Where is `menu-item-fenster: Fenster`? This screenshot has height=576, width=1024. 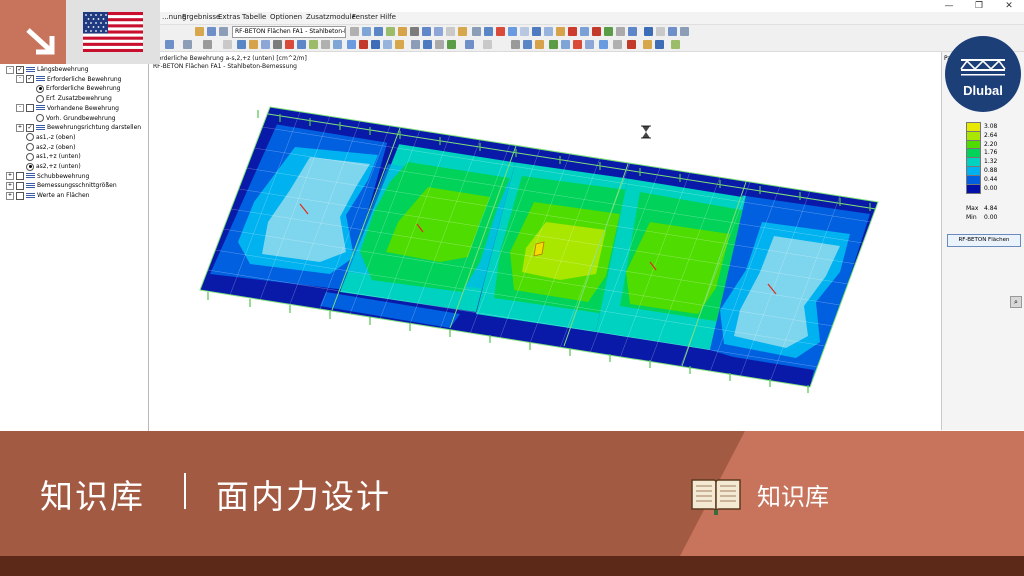
menu-item-fenster: Fenster is located at coordinates (365, 17).